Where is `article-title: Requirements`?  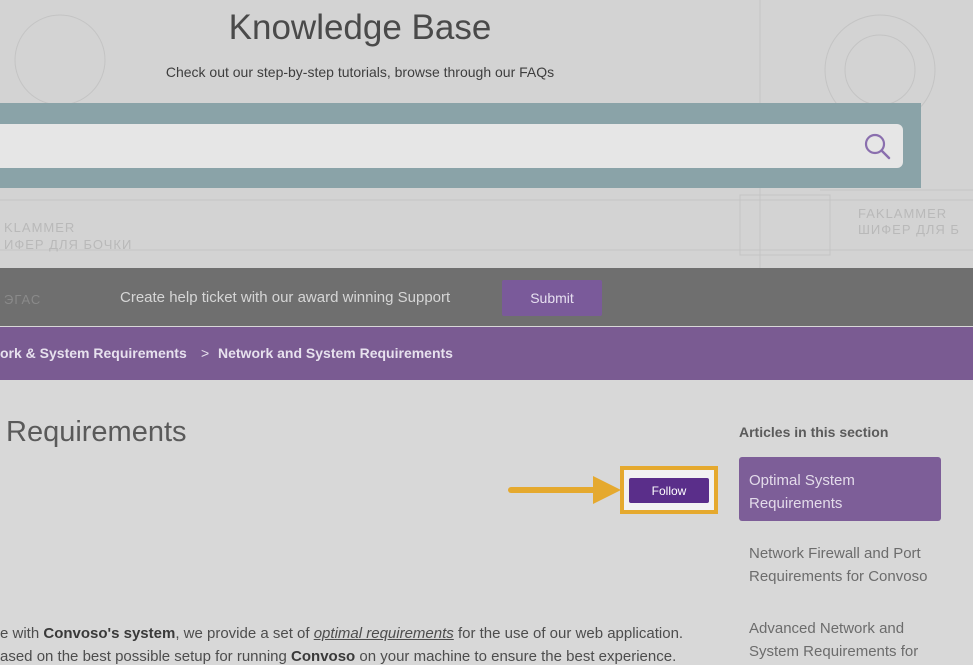 article-title: Requirements is located at coordinates (96, 432).